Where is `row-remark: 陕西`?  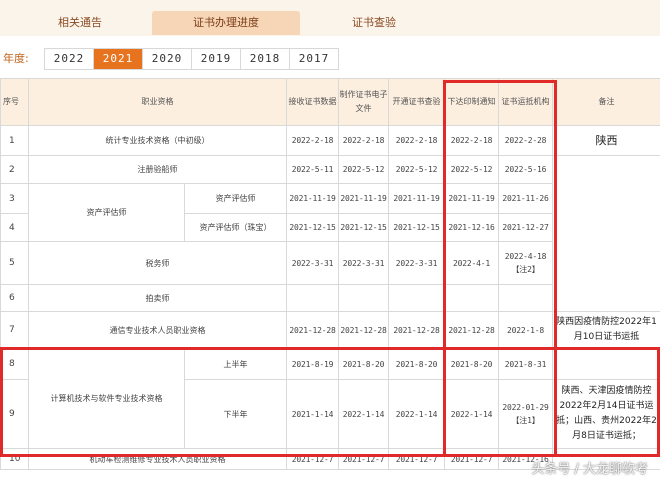 row-remark: 陕西 is located at coordinates (606, 140).